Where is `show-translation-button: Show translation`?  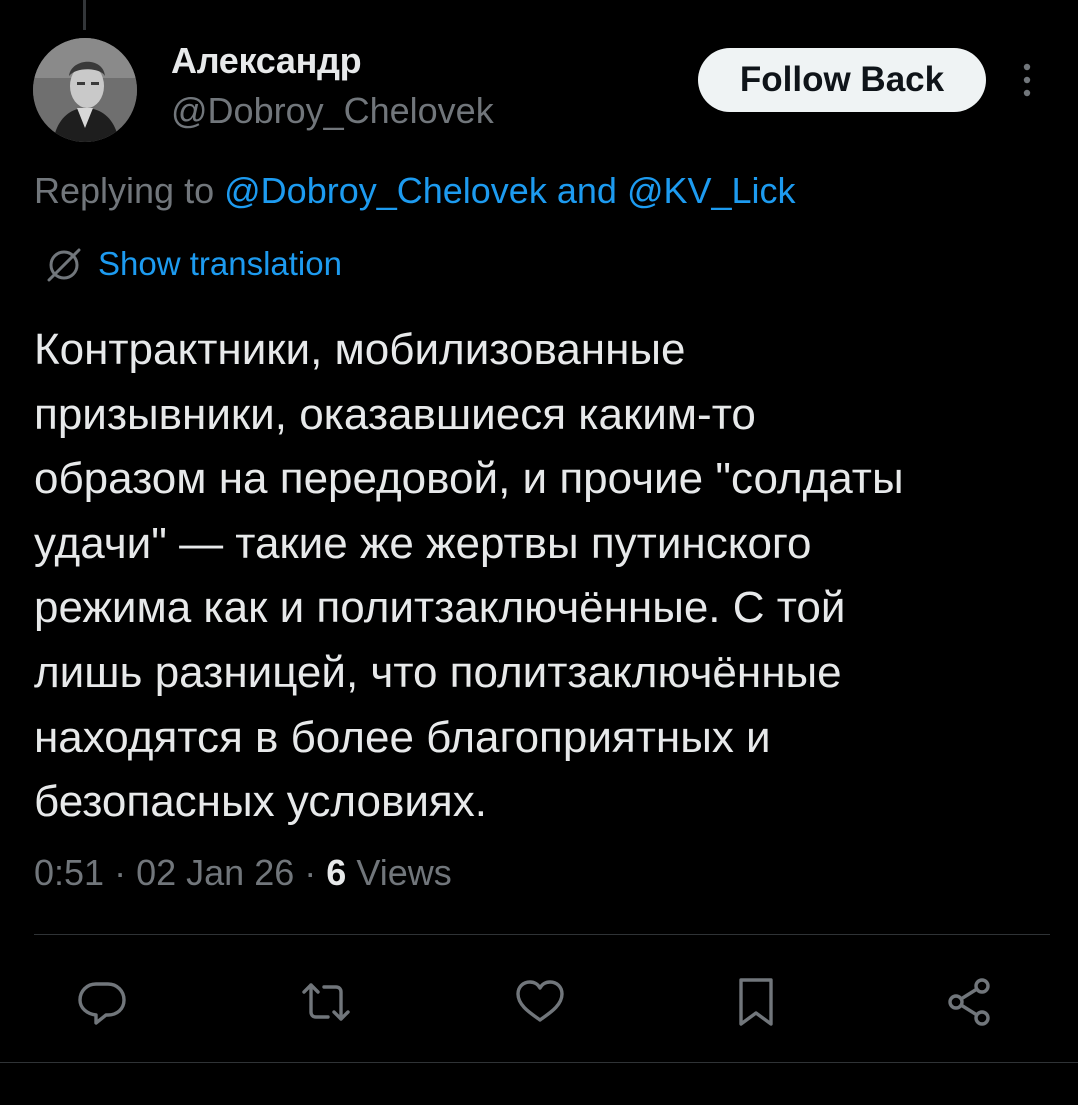 show-translation-button: Show translation is located at coordinates (193, 264).